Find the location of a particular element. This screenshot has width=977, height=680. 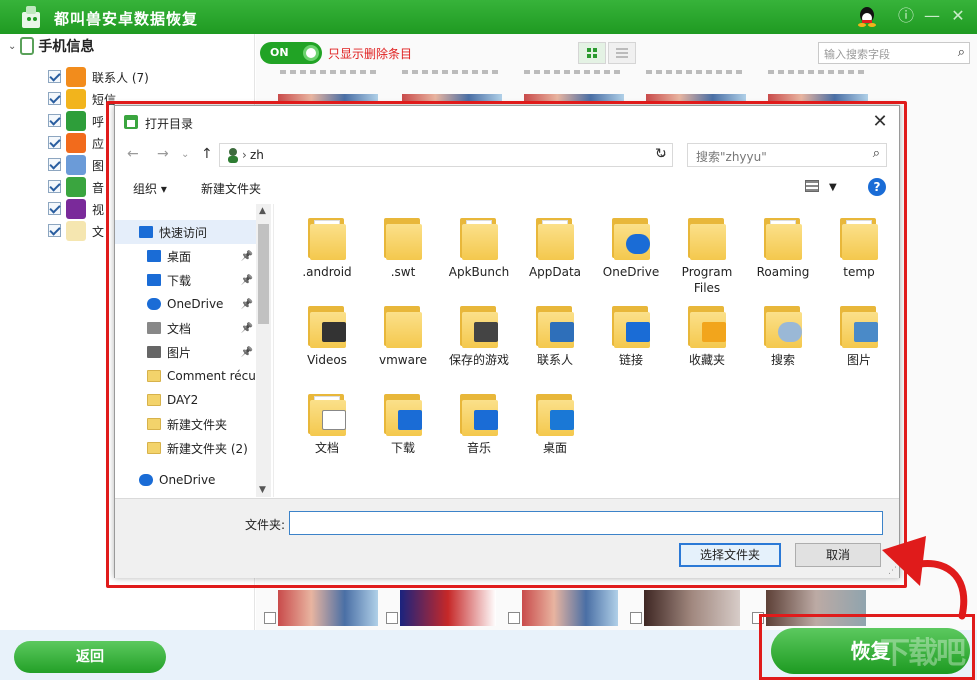

tree-root: ⌄ 手机信息 is located at coordinates (51, 46).